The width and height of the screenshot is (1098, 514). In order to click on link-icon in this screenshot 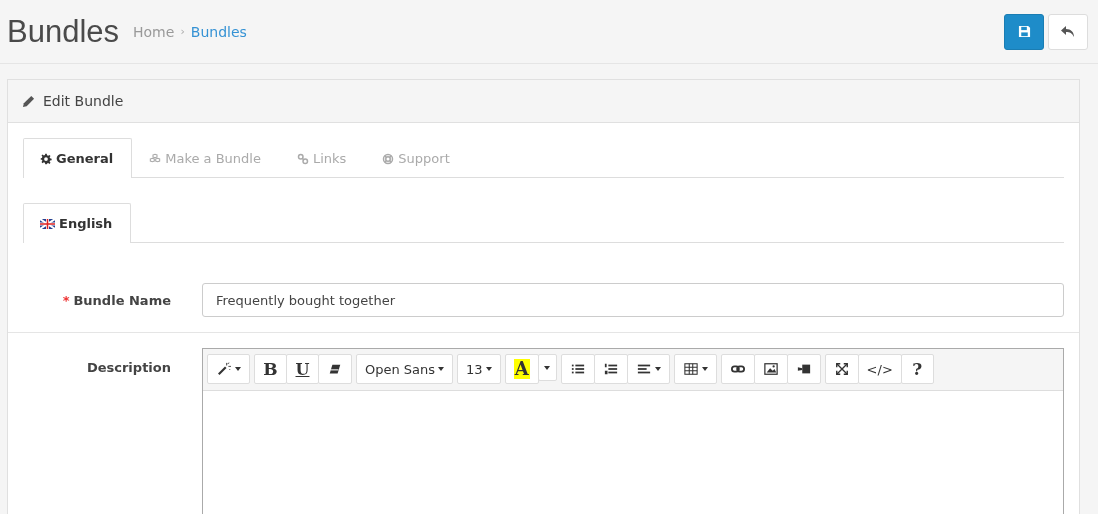, I will do `click(302, 158)`.